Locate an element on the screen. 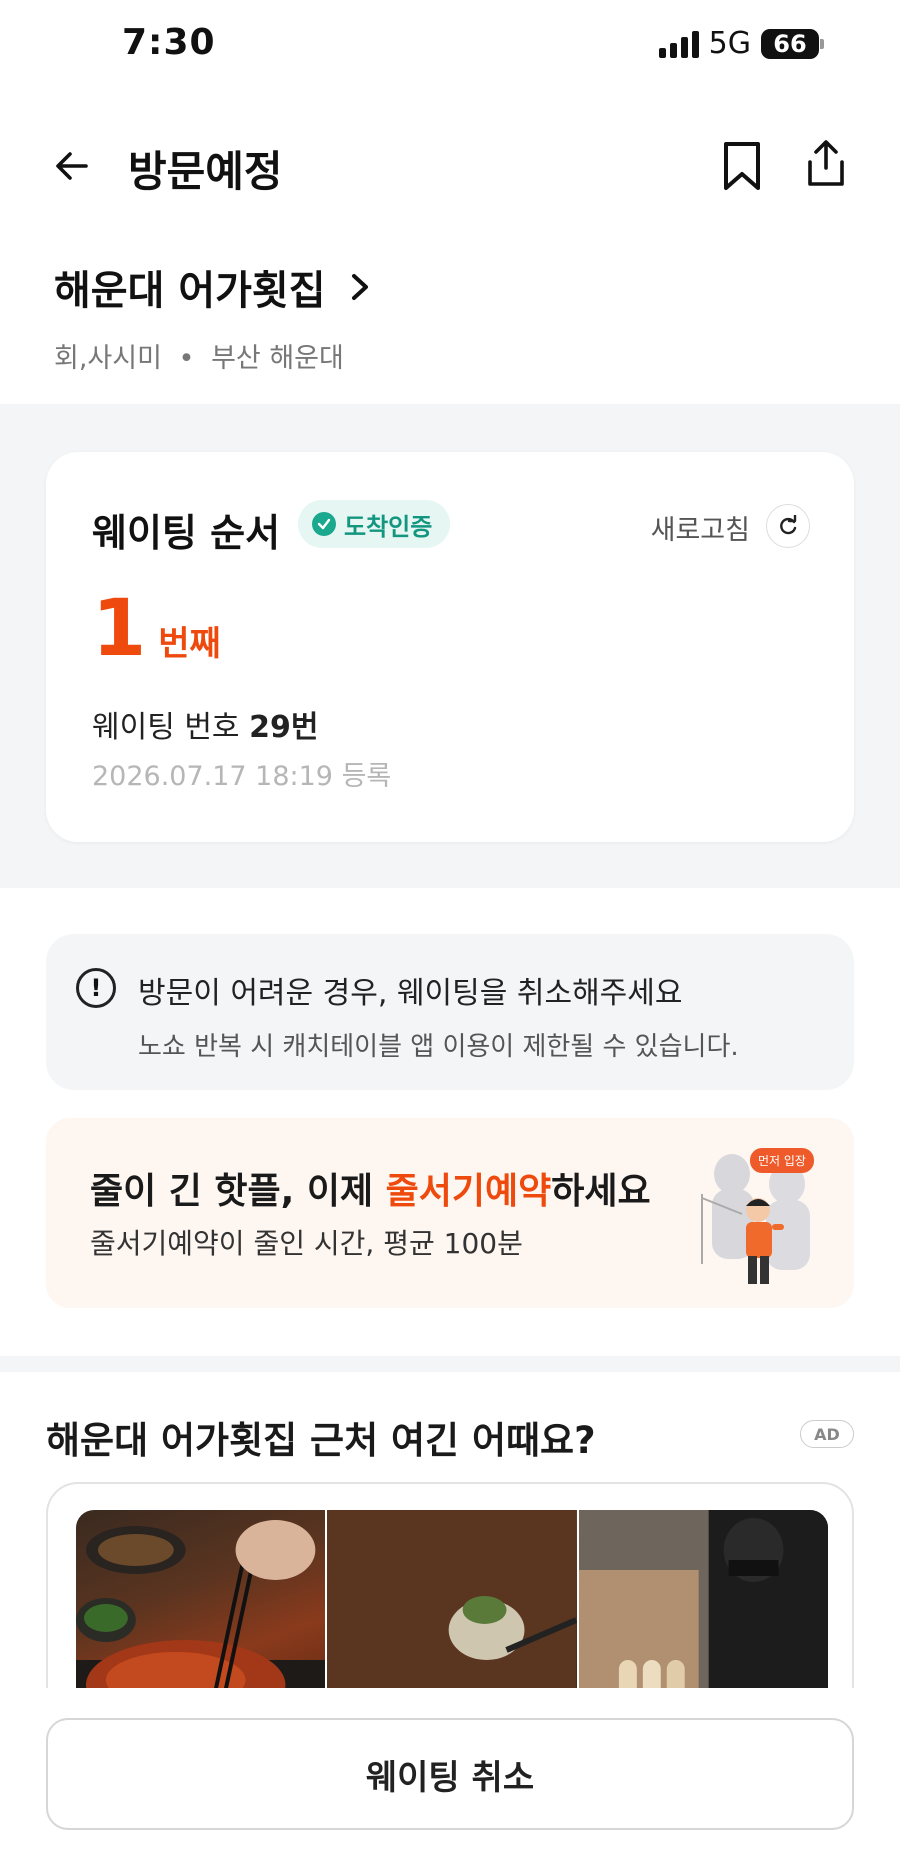  back-button is located at coordinates (72, 166).